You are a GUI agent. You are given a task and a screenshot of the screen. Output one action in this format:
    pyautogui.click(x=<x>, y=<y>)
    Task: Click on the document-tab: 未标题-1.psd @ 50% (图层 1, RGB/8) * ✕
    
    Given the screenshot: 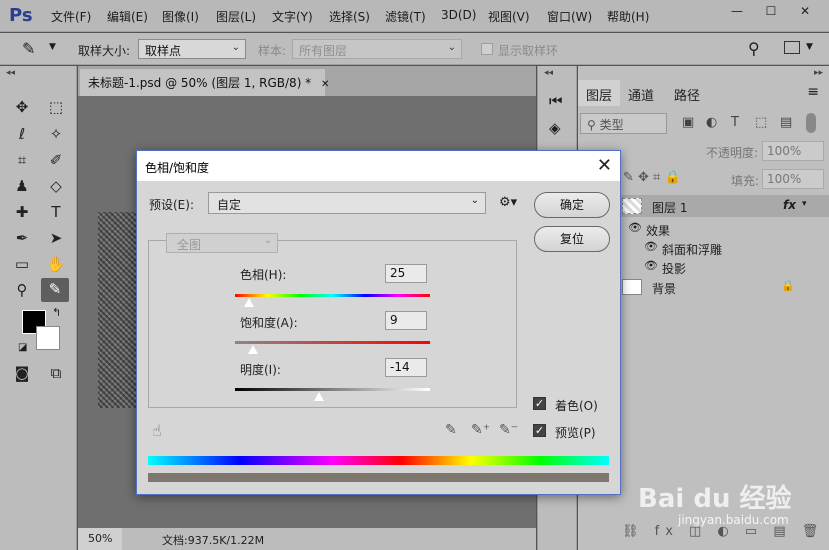 What is the action you would take?
    pyautogui.click(x=204, y=82)
    